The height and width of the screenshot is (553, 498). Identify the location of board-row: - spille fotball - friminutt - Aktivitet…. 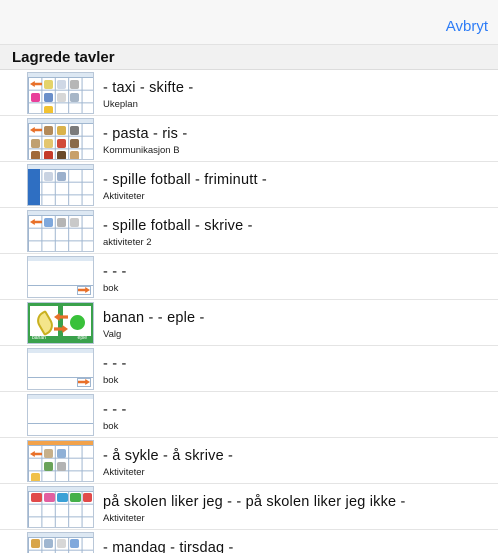
(249, 185).